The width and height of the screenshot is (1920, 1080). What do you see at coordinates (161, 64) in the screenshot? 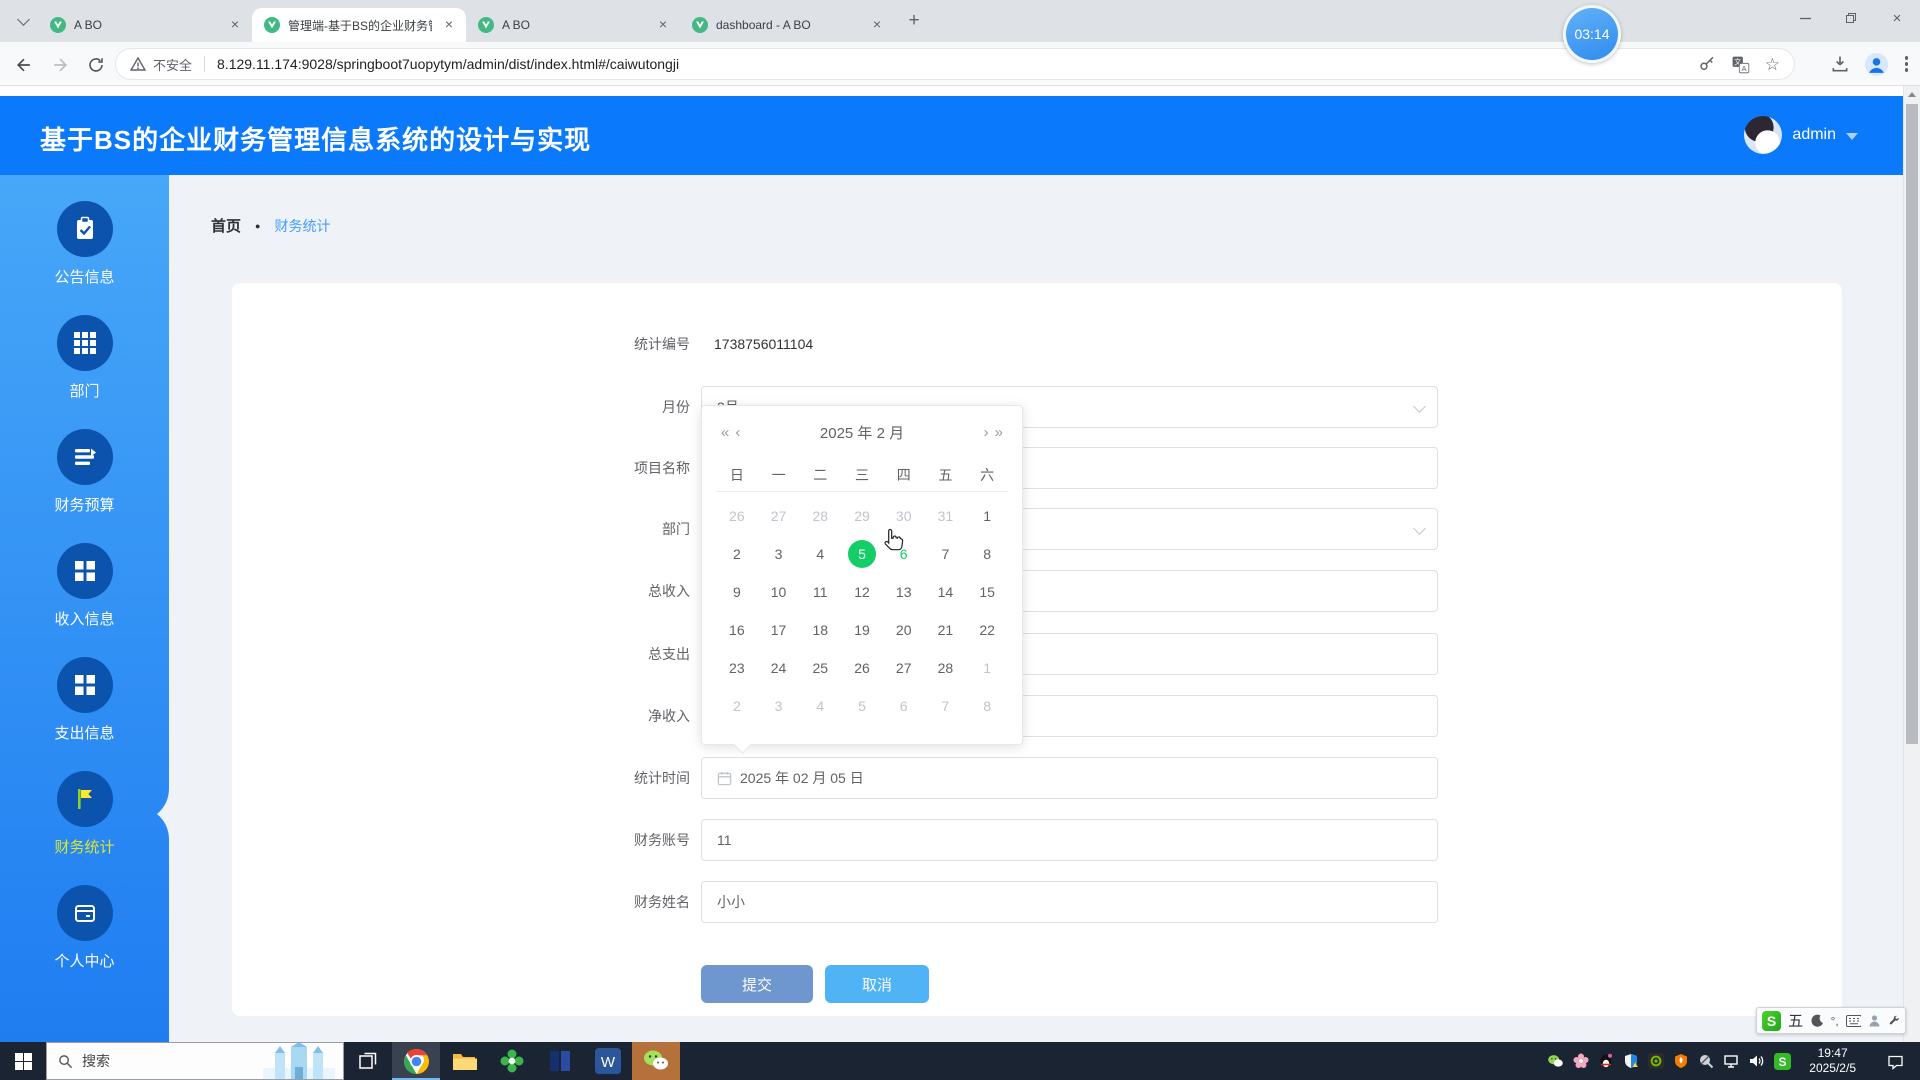
I see `security-chip: 不安全` at bounding box center [161, 64].